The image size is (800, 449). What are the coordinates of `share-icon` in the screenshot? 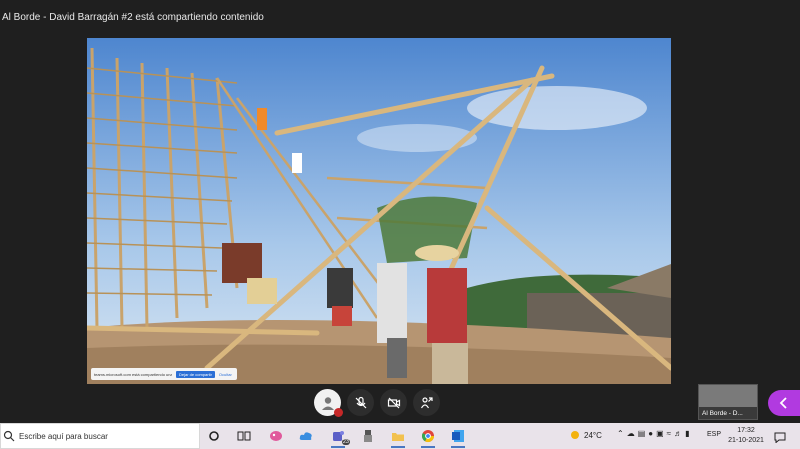 It's located at (426, 402).